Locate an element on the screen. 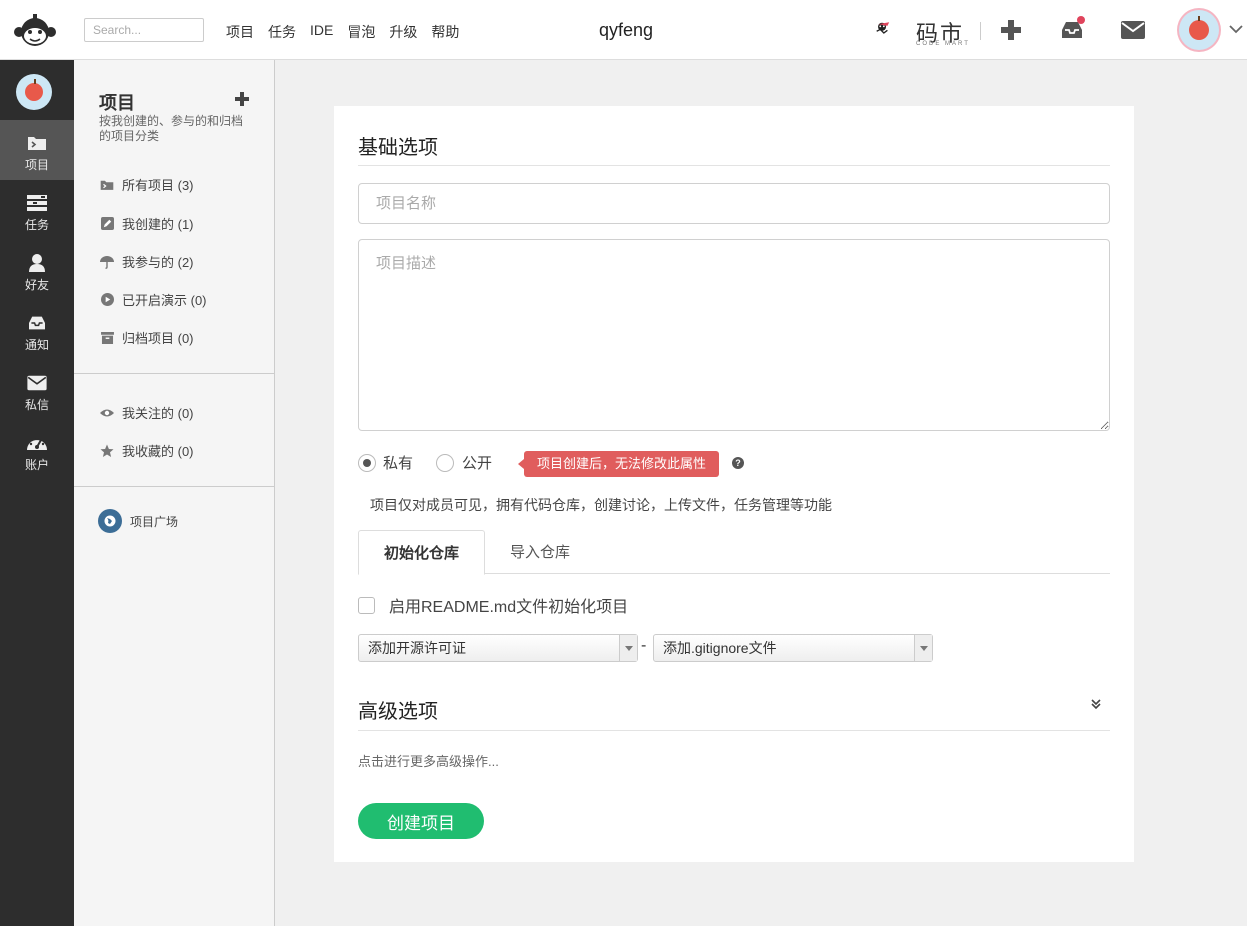 This screenshot has height=926, width=1247. gitignore-select-value: 添加.gitignore文件 is located at coordinates (720, 648).